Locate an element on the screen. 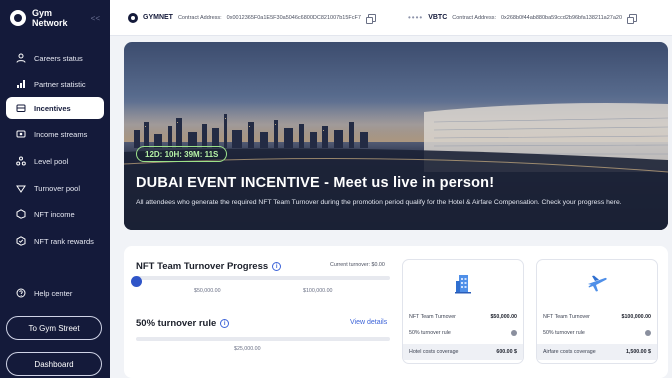  sidebar-item-label: Level pool is located at coordinates (51, 161).